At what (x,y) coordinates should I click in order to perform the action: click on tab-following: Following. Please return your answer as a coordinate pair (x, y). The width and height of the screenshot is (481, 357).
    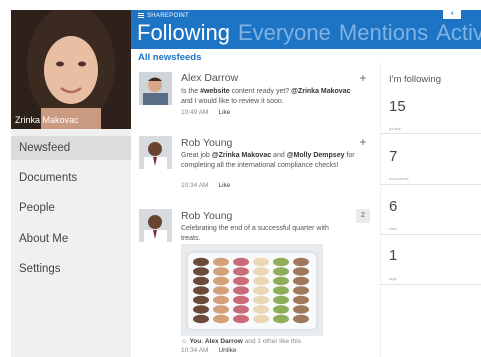
    Looking at the image, I should click on (183, 33).